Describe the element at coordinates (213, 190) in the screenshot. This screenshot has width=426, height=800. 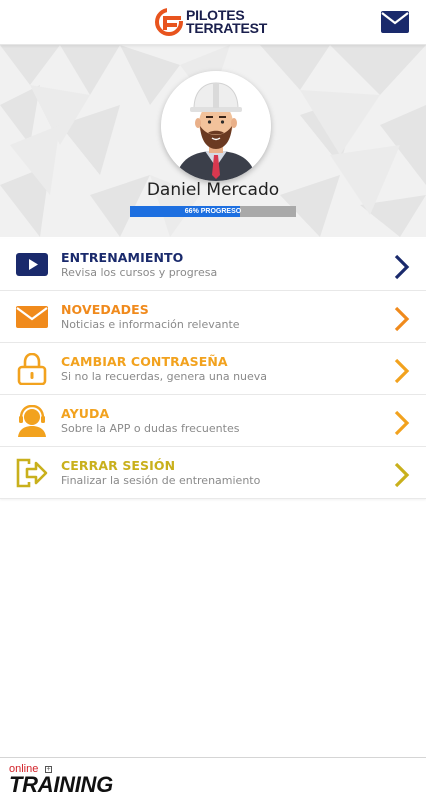
I see `user-name: Daniel Mercado` at that location.